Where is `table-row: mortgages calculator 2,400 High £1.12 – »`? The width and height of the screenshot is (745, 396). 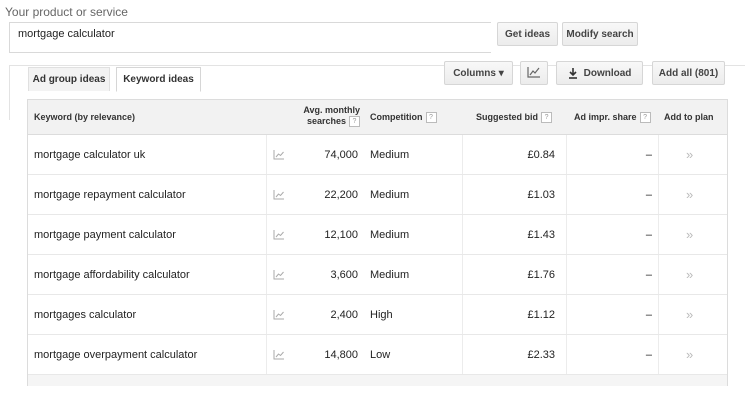 table-row: mortgages calculator 2,400 High £1.12 – » is located at coordinates (377, 315).